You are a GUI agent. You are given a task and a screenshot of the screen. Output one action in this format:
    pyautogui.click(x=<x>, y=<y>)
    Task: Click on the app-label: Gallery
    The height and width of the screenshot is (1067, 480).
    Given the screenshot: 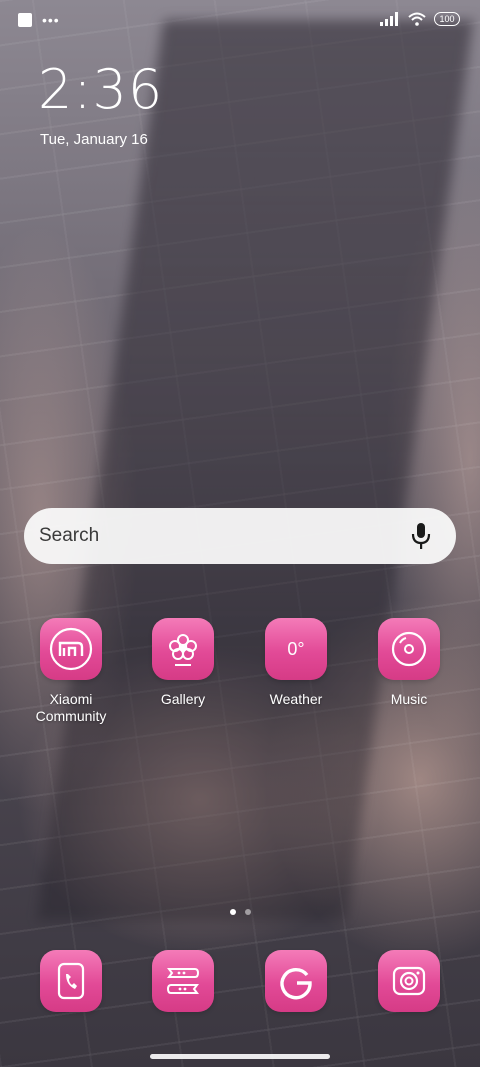 What is the action you would take?
    pyautogui.click(x=183, y=699)
    